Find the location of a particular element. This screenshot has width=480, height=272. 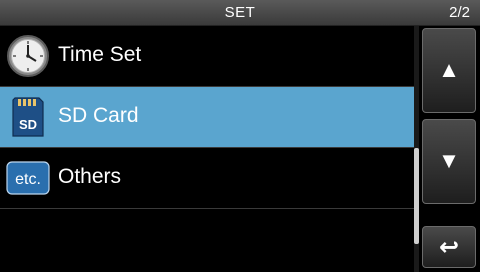

back-button: ↩ is located at coordinates (449, 247).